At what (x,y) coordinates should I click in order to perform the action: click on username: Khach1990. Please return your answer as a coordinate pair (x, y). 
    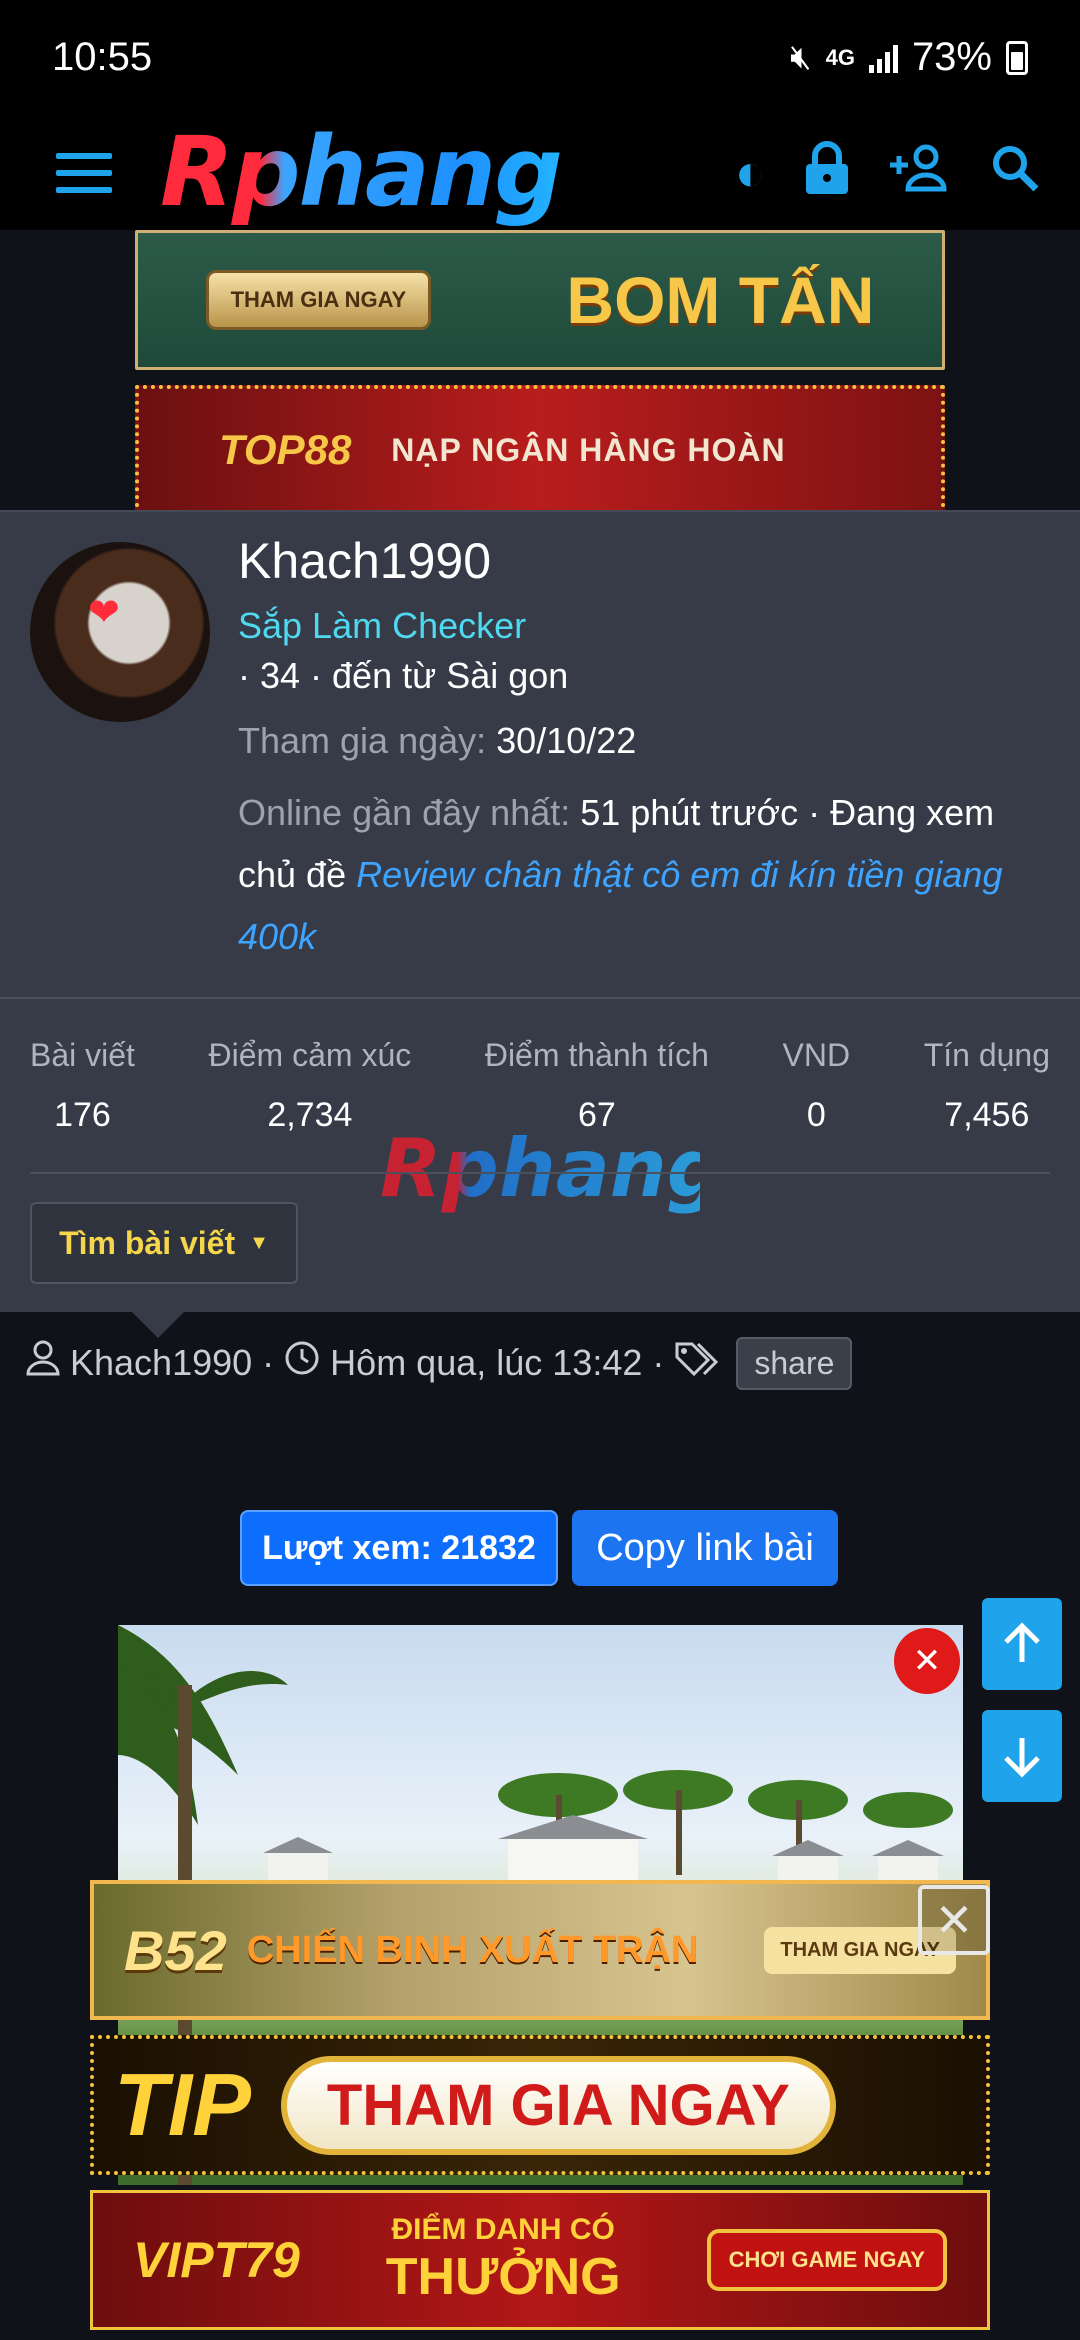
    Looking at the image, I should click on (364, 561).